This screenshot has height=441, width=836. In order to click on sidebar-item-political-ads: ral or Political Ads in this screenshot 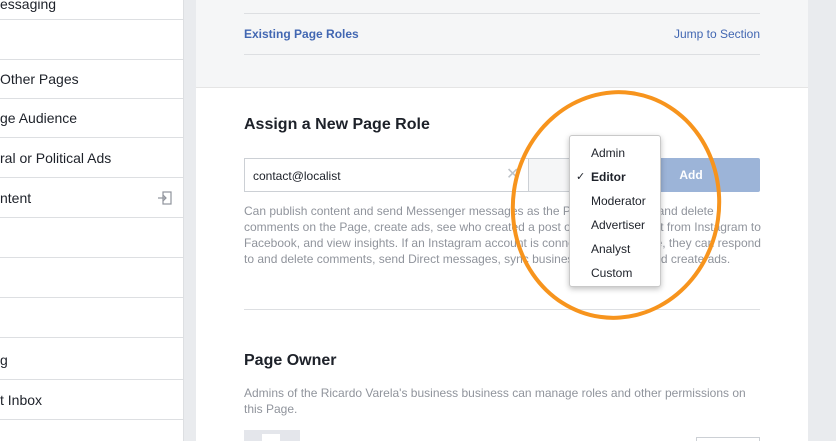, I will do `click(91, 158)`.